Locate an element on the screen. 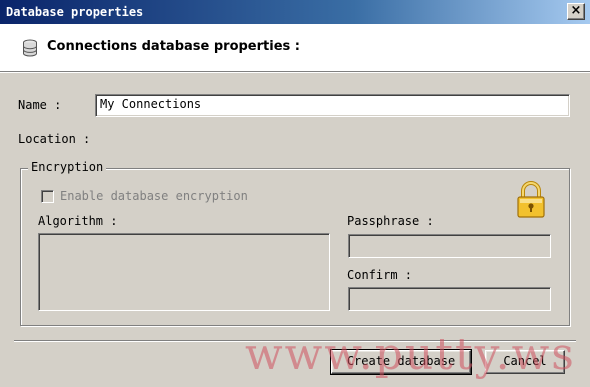 The height and width of the screenshot is (387, 590). button-separator is located at coordinates (295, 341).